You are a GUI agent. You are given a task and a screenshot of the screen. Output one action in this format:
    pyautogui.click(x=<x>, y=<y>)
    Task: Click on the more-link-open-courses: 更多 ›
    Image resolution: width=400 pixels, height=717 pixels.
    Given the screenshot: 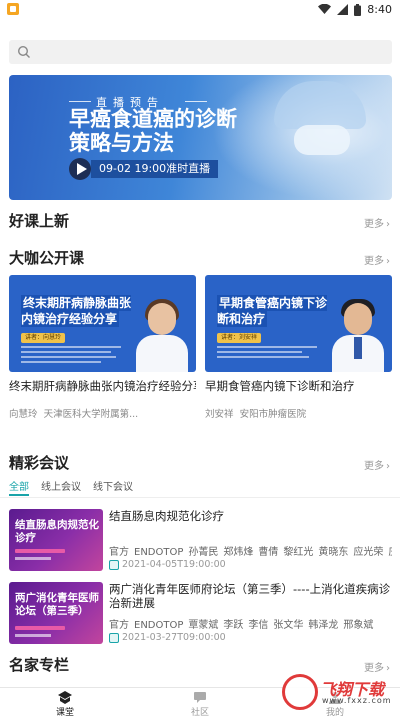 What is the action you would take?
    pyautogui.click(x=377, y=259)
    